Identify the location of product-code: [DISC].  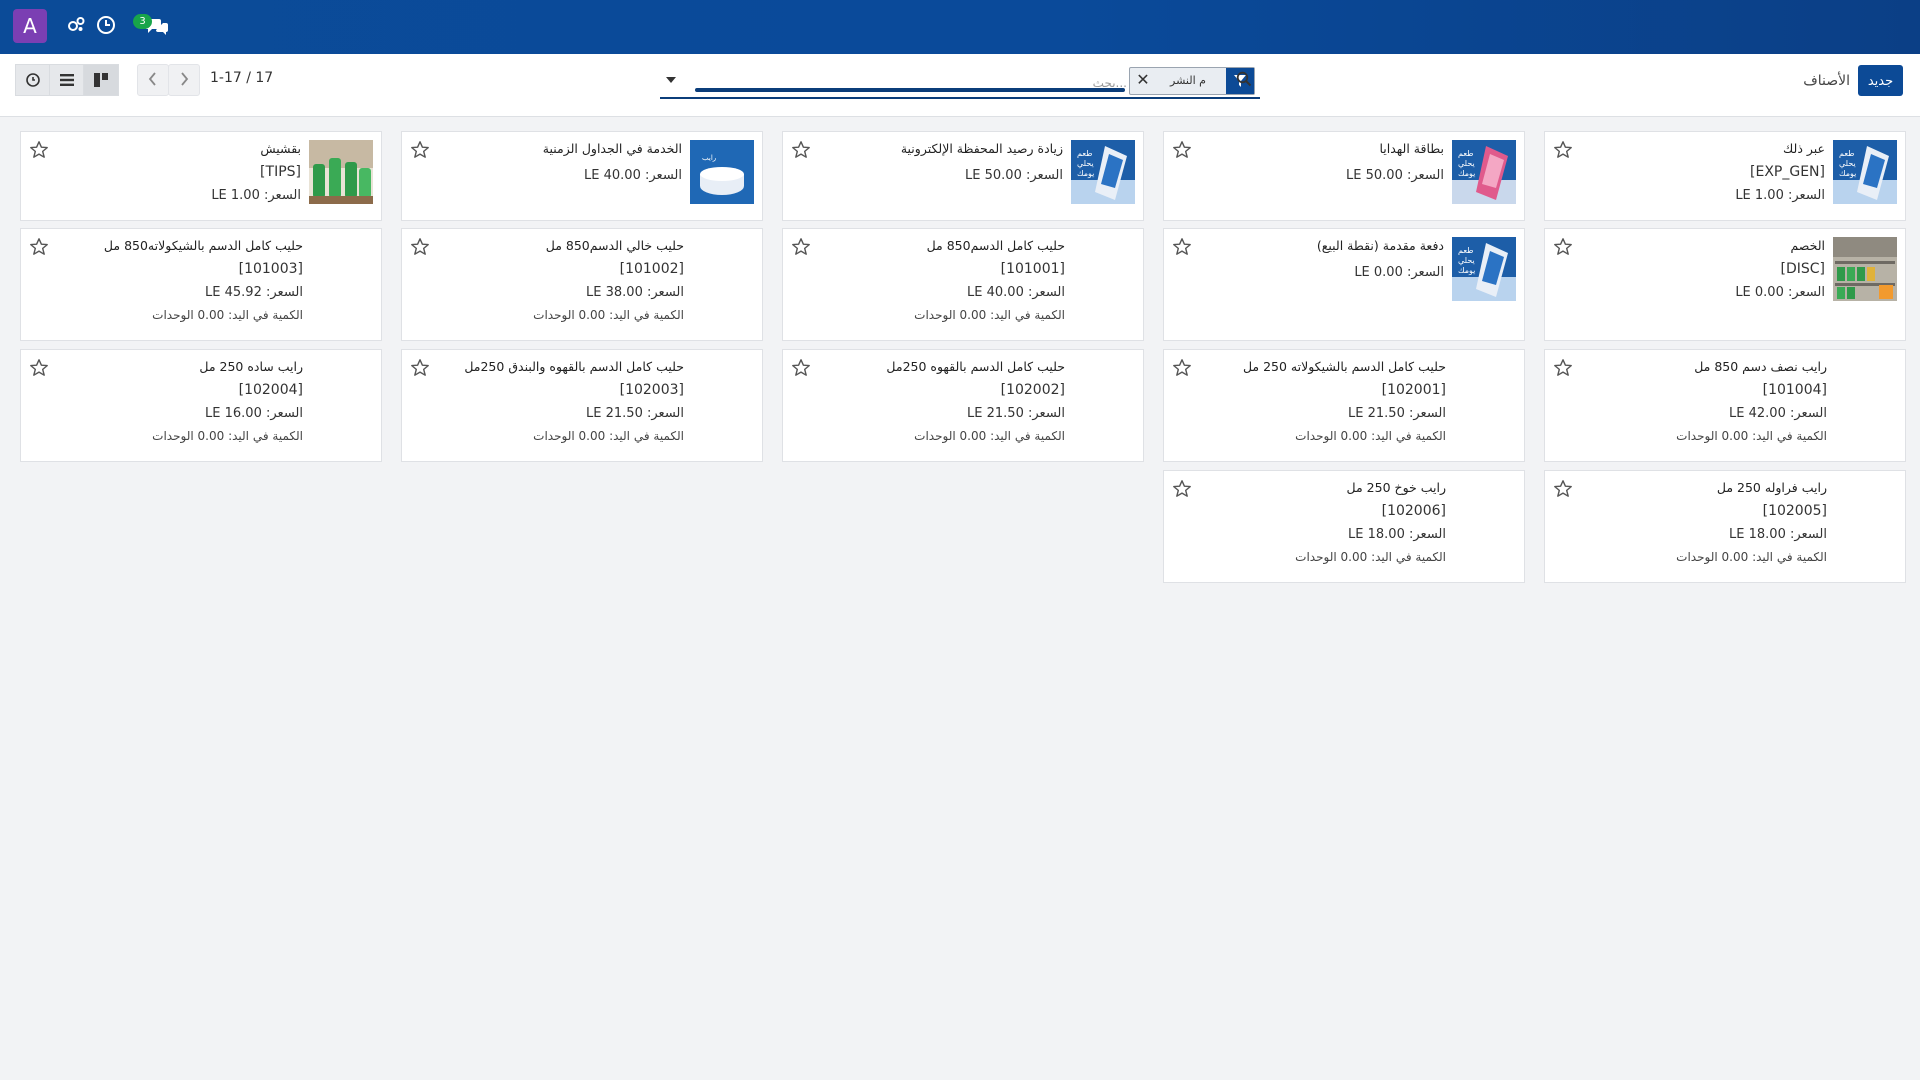
(1802, 269).